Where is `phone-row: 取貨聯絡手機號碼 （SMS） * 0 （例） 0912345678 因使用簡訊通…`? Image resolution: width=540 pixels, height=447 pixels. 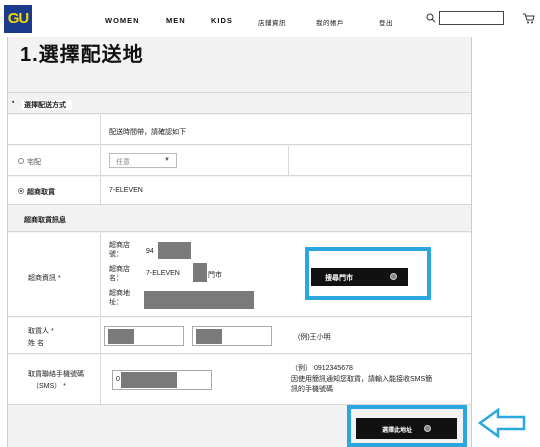
phone-row: 取貨聯絡手機號碼 （SMS） * 0 （例） 0912345678 因使用簡訊通… is located at coordinates (239, 380).